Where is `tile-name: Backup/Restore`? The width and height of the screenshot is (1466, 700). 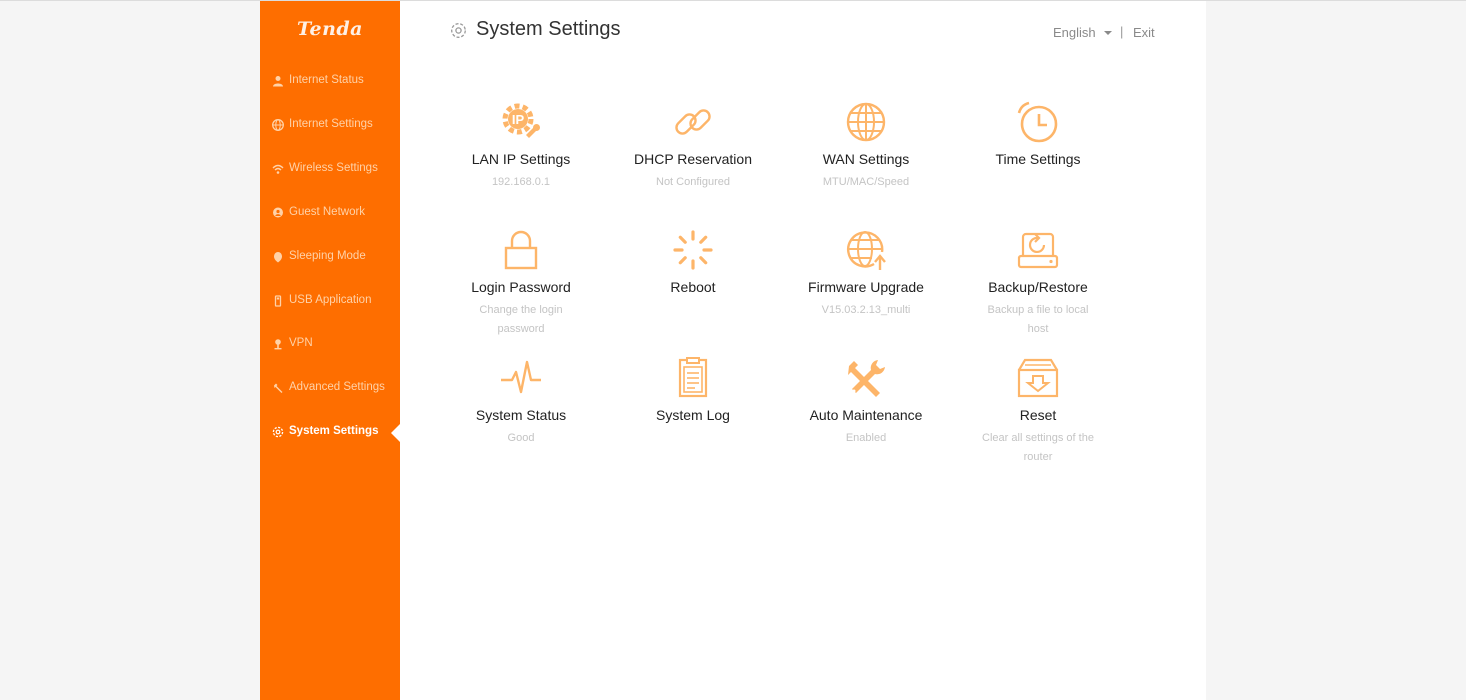
tile-name: Backup/Restore is located at coordinates (1038, 287).